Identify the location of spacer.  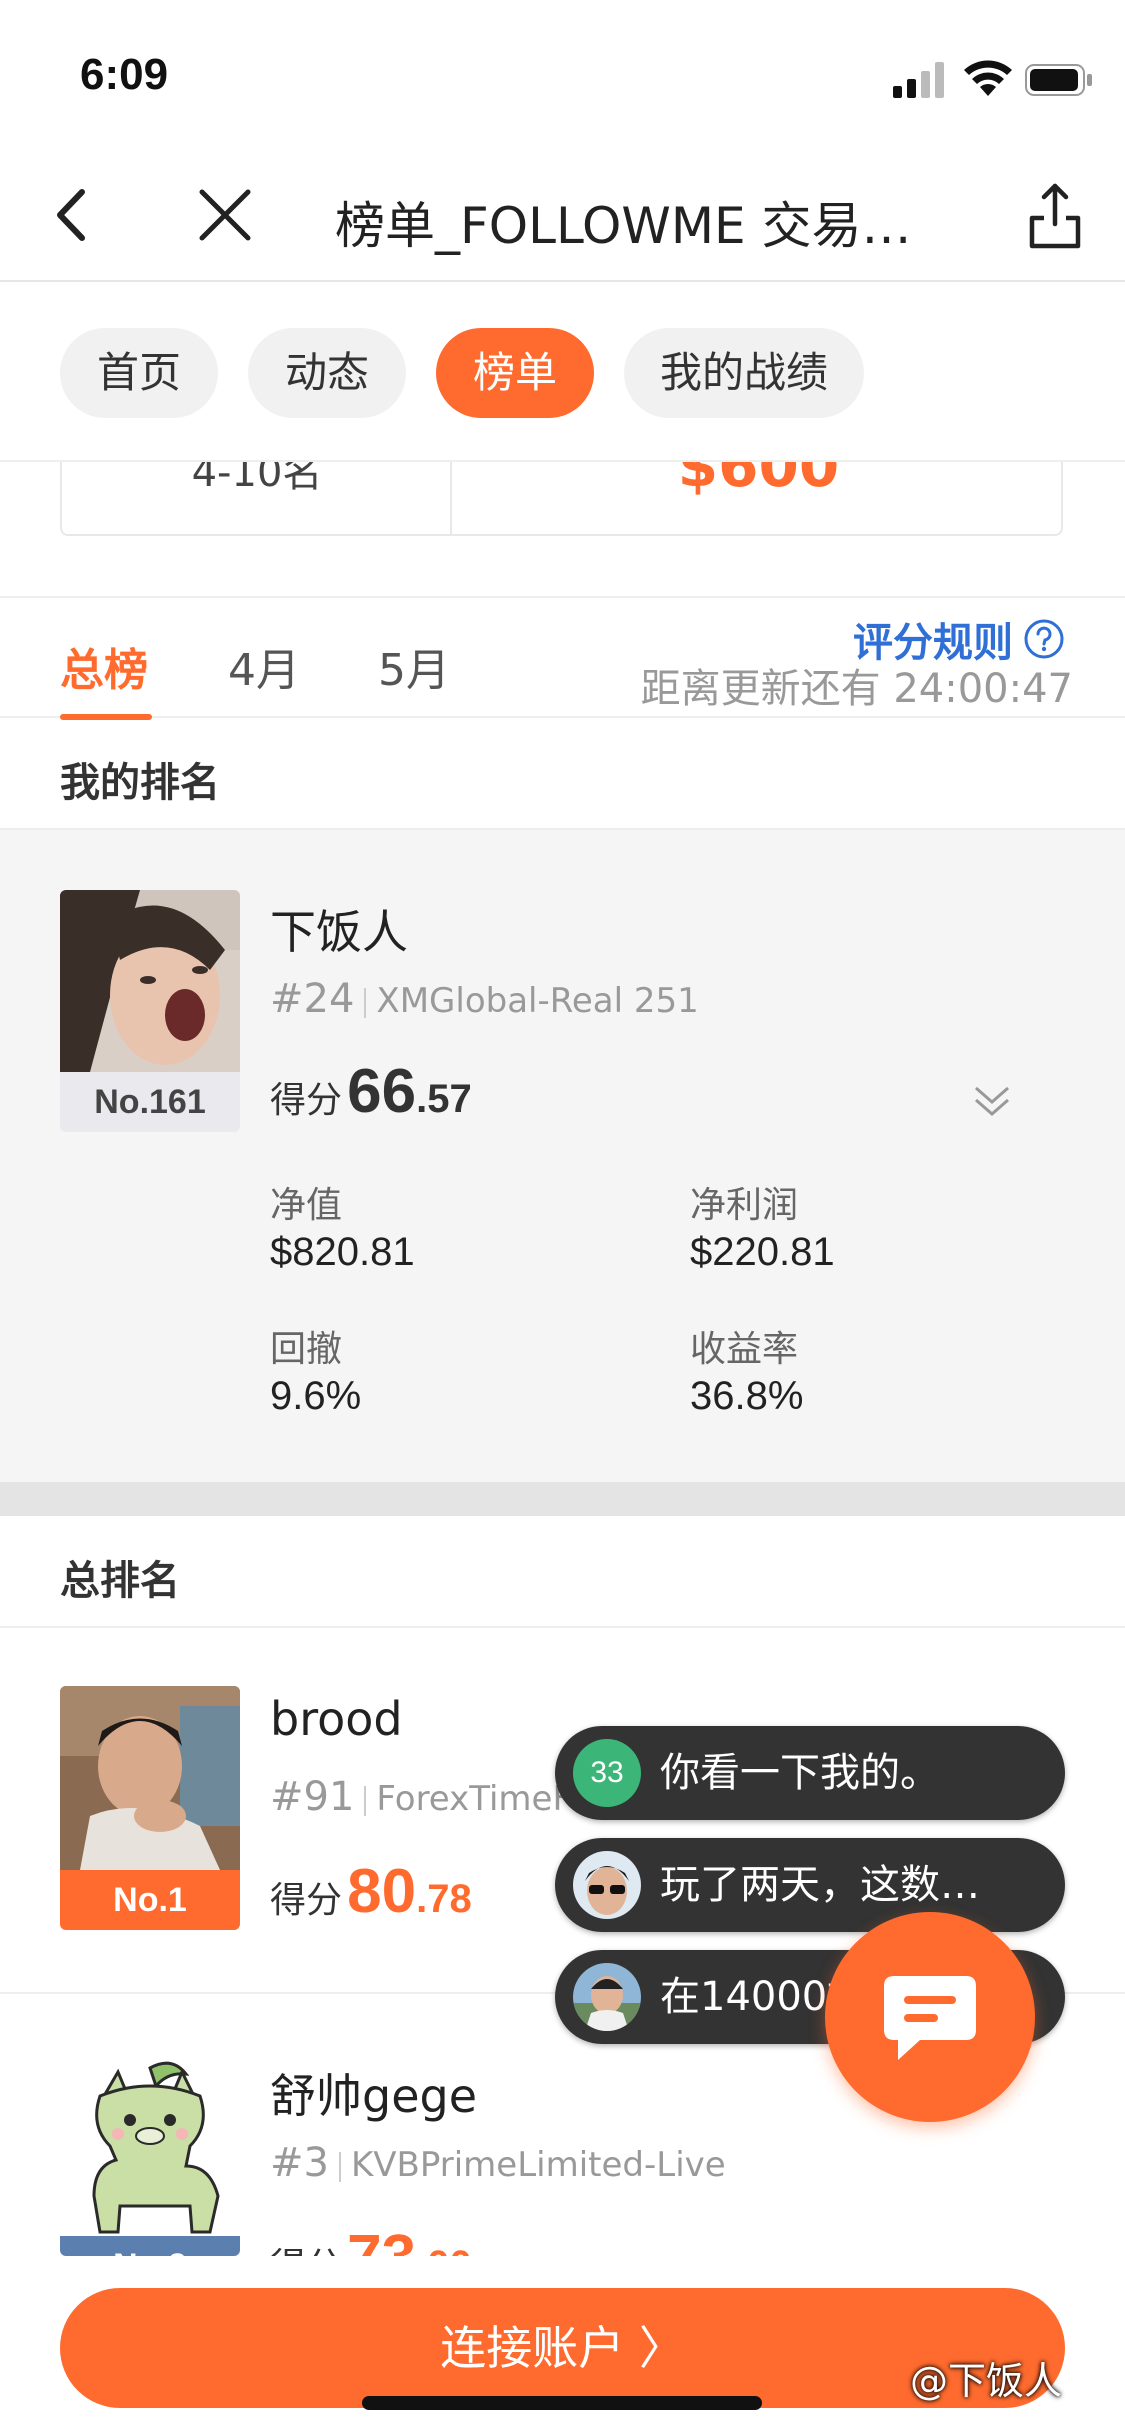
(562, 566).